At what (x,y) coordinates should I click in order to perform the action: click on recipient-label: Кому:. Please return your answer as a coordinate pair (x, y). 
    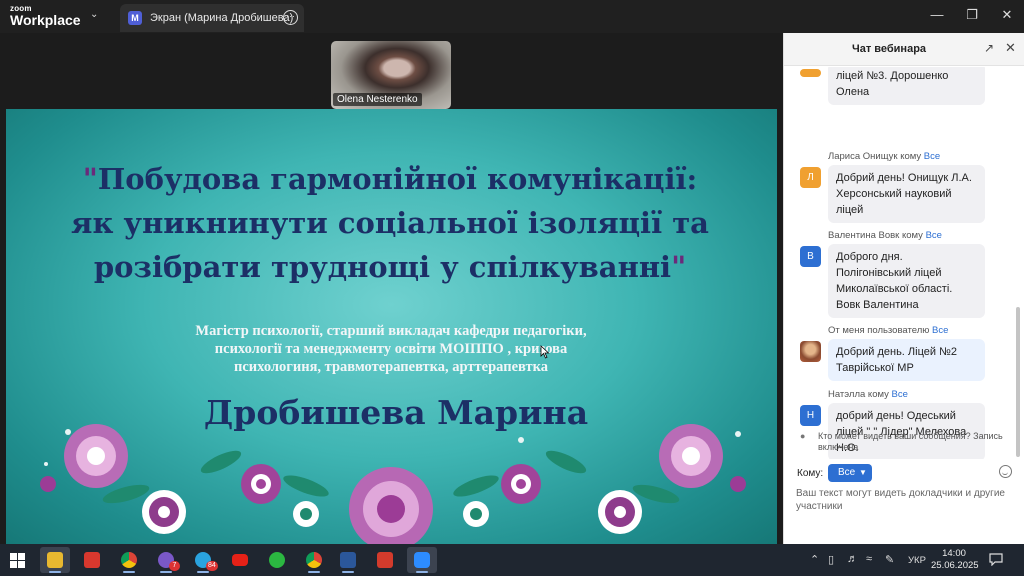
    Looking at the image, I should click on (810, 473).